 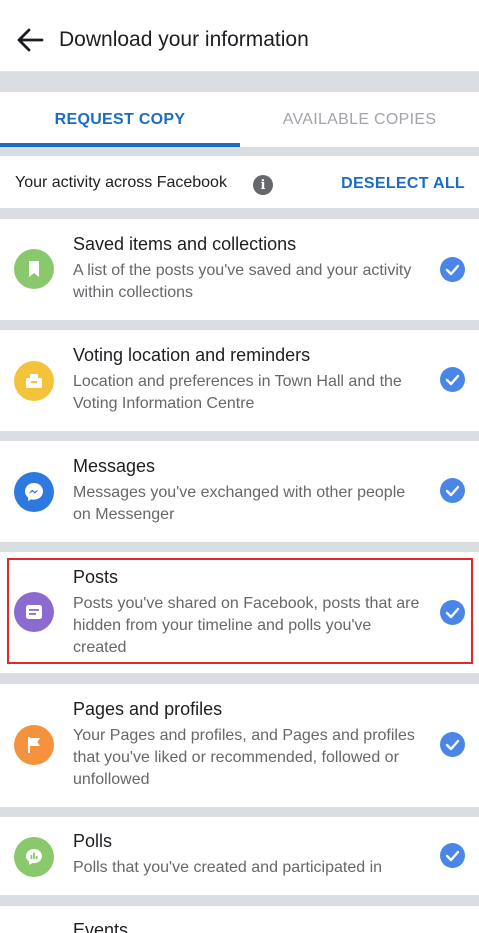 I want to click on ballot-box-icon, so click(x=34, y=381).